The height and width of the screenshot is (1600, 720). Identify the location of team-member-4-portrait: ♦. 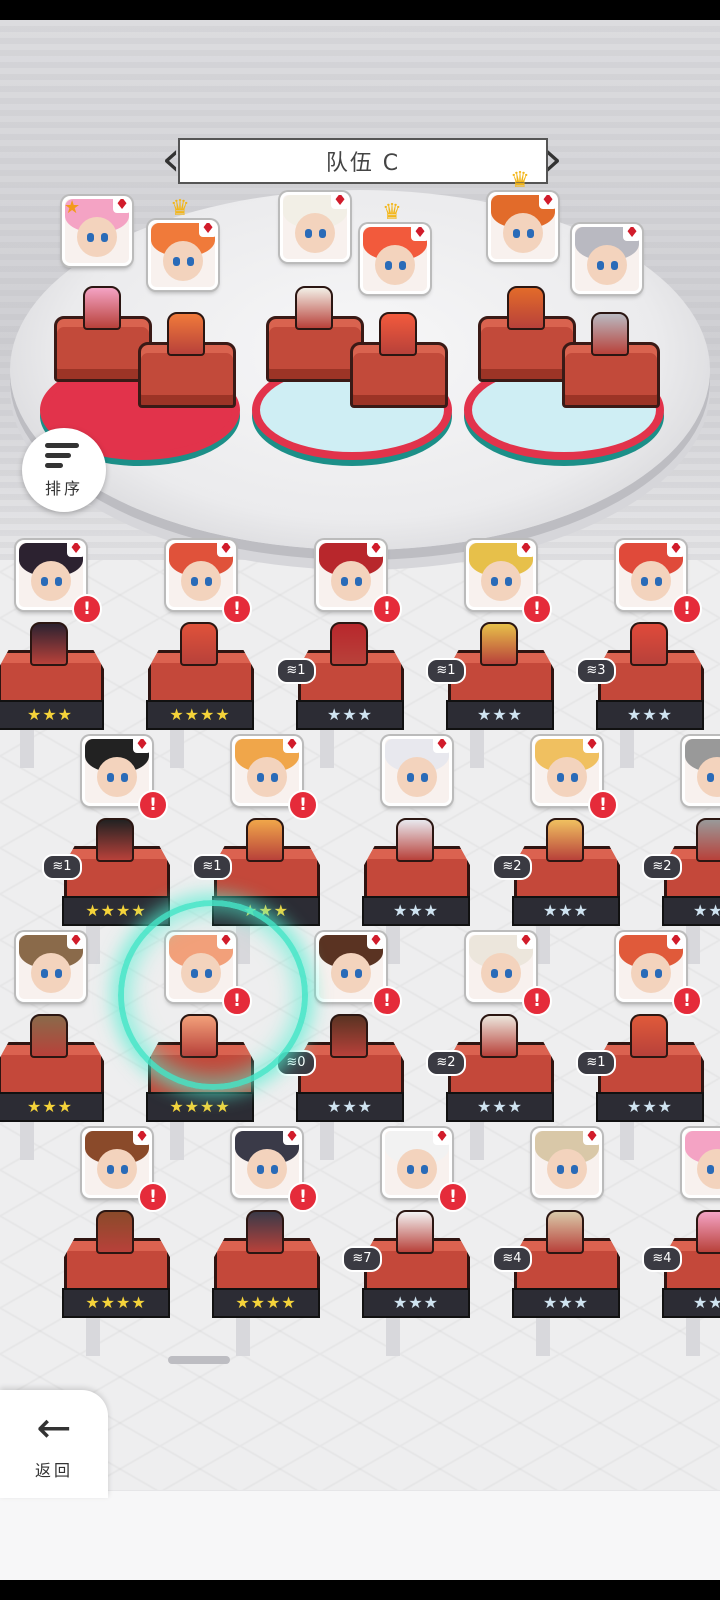
(395, 259).